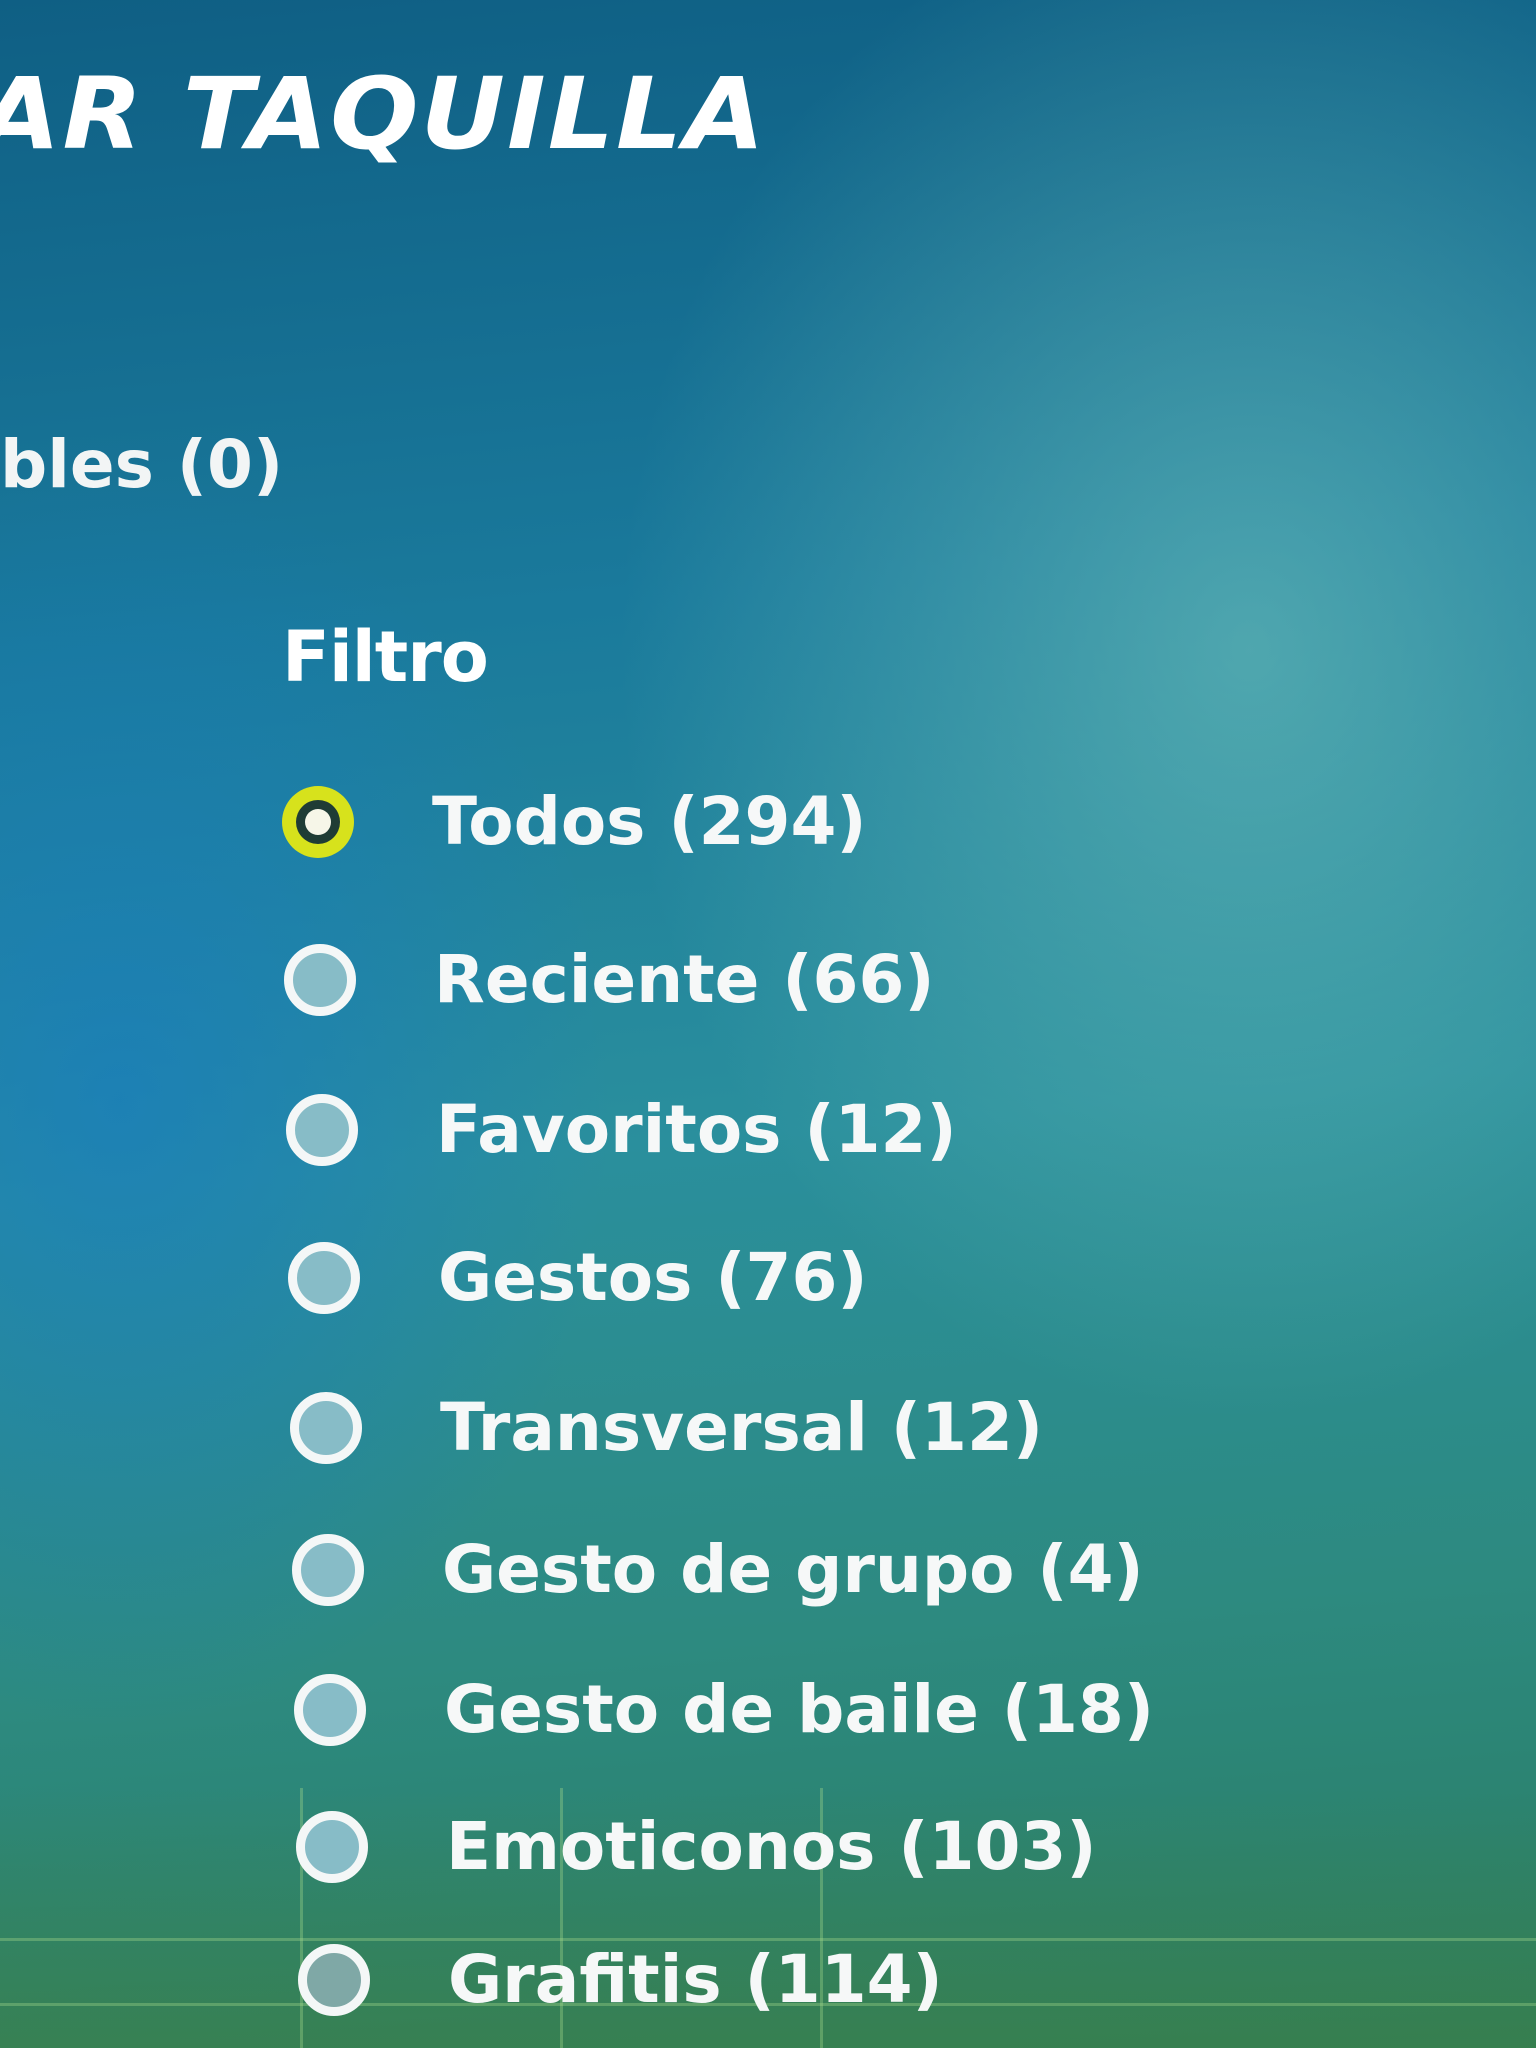  I want to click on filter-option-transversal: Transversal (12), so click(666, 1428).